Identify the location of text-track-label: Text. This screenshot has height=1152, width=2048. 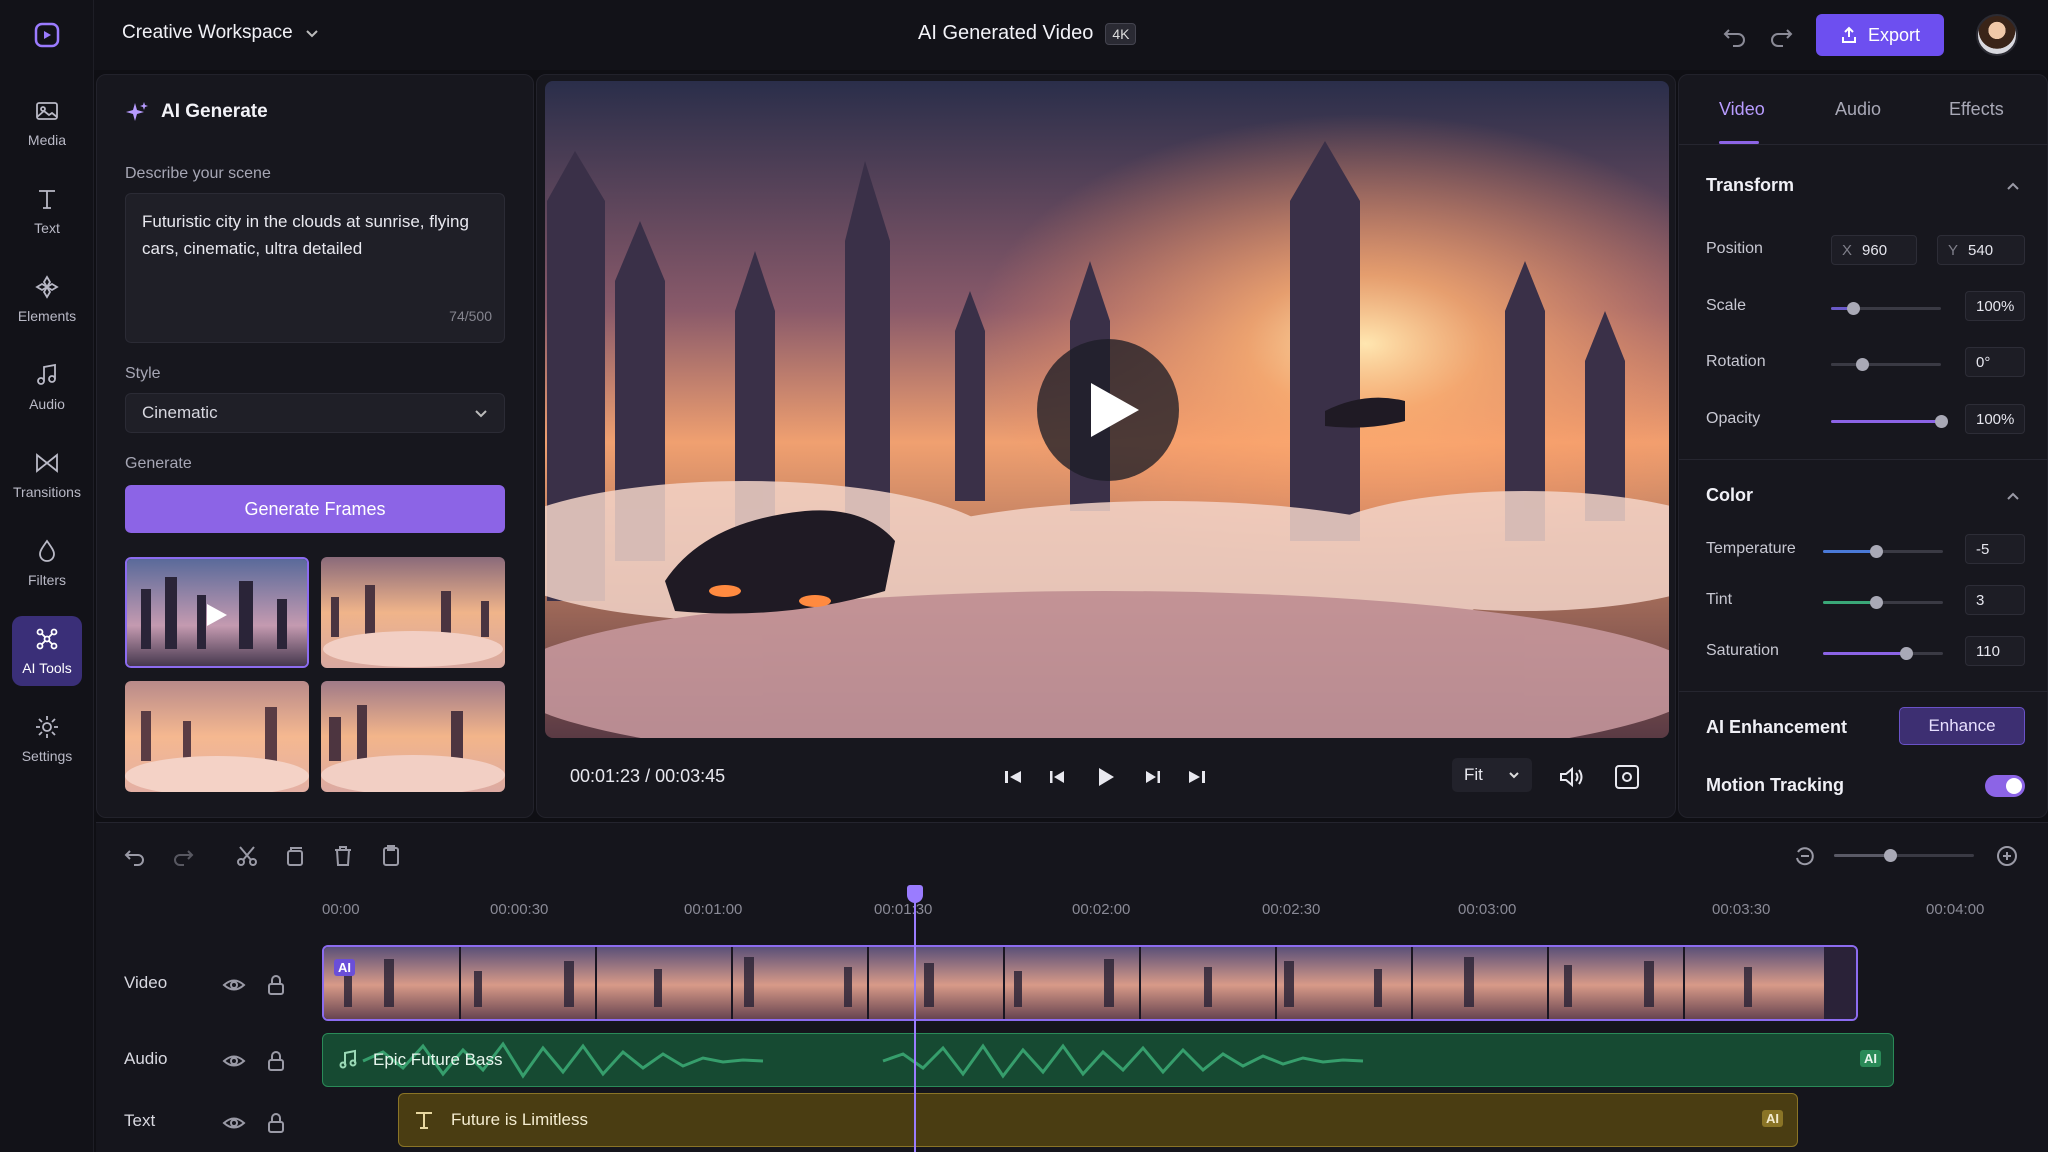
(140, 1120).